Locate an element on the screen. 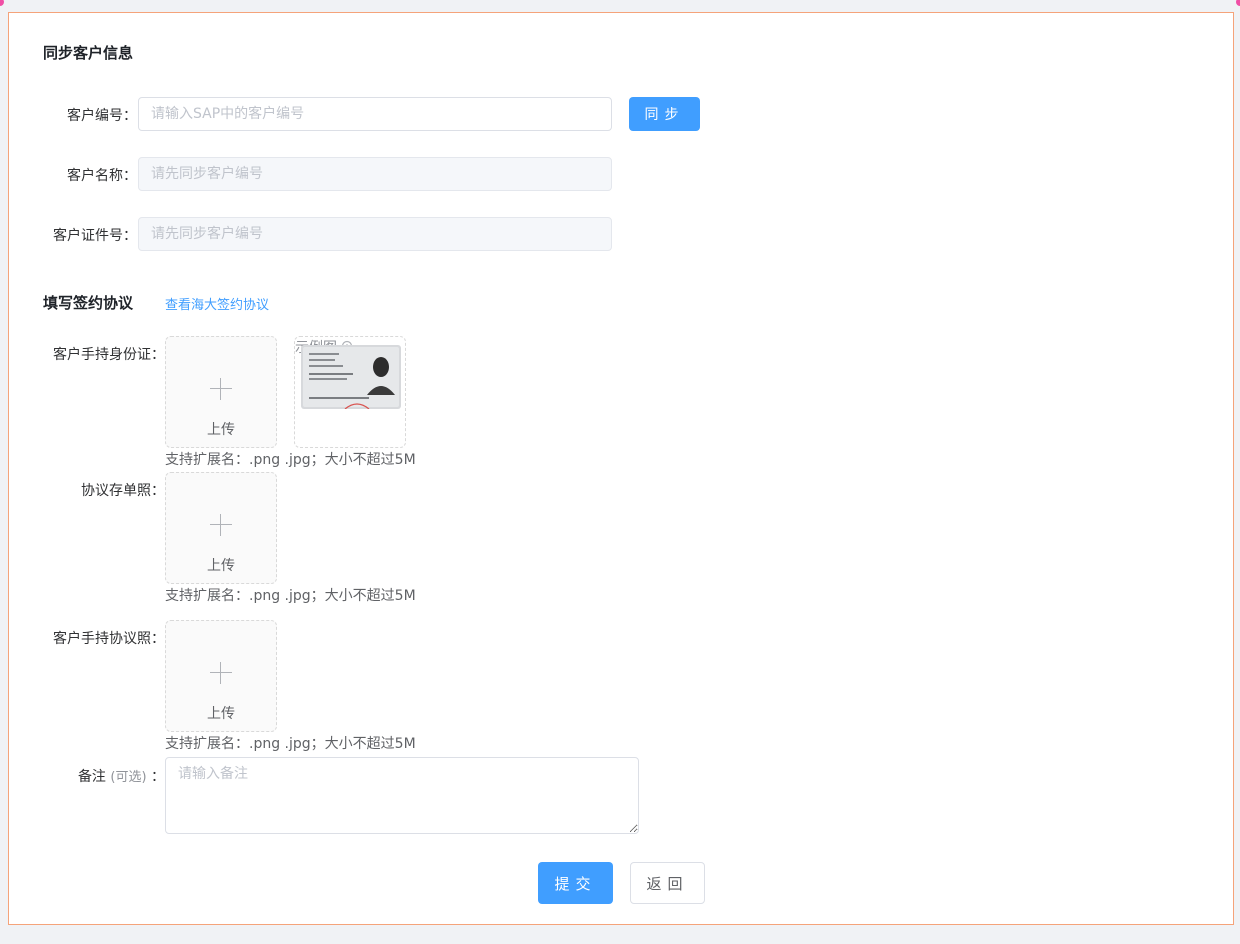 The height and width of the screenshot is (944, 1240). section-title-sync: 同步客户信息 is located at coordinates (88, 53).